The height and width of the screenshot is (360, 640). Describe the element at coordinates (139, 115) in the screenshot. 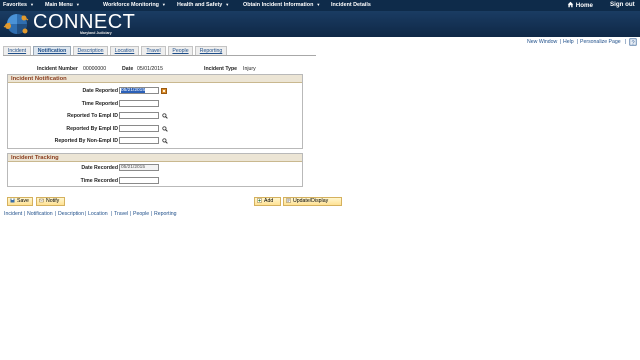

I see `reported-to-empl-id-input` at that location.